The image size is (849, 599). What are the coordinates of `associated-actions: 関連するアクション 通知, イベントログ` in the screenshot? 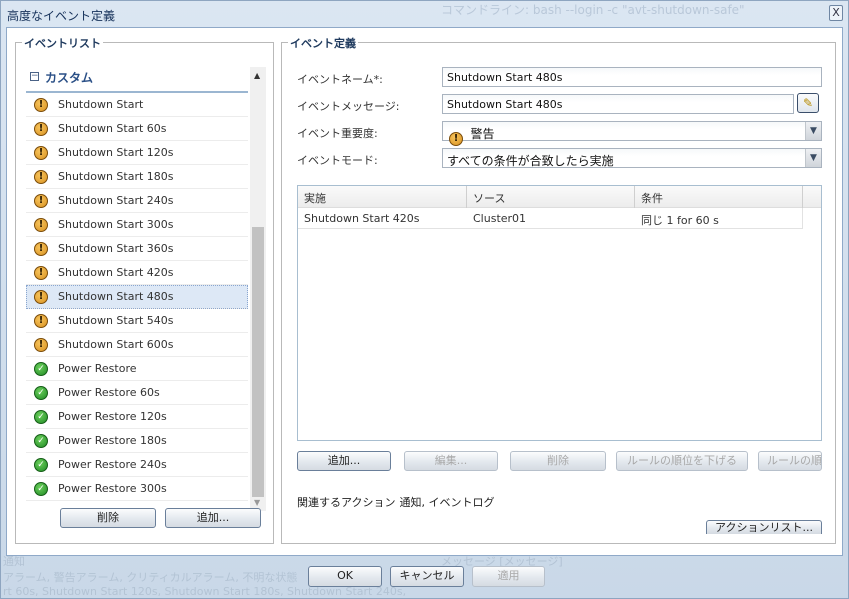 It's located at (397, 502).